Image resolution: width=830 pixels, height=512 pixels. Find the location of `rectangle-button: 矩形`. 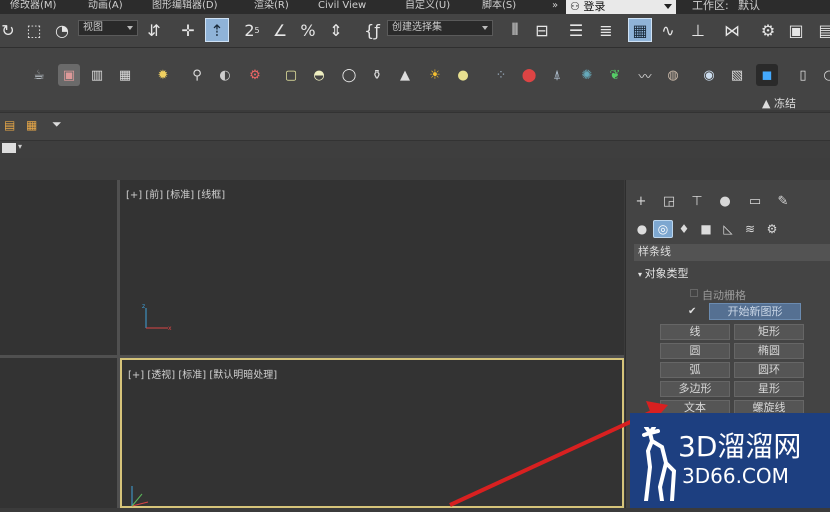

rectangle-button: 矩形 is located at coordinates (769, 332).